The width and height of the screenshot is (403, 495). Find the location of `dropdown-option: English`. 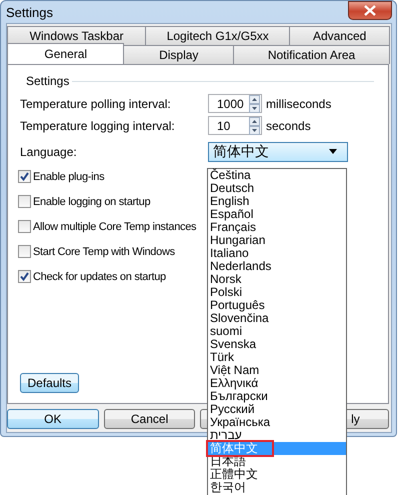

dropdown-option: English is located at coordinates (277, 201).